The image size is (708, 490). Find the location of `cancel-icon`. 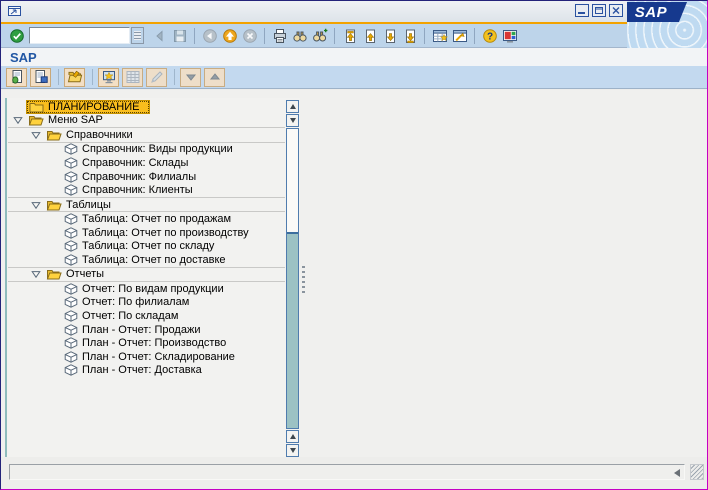

cancel-icon is located at coordinates (250, 36).